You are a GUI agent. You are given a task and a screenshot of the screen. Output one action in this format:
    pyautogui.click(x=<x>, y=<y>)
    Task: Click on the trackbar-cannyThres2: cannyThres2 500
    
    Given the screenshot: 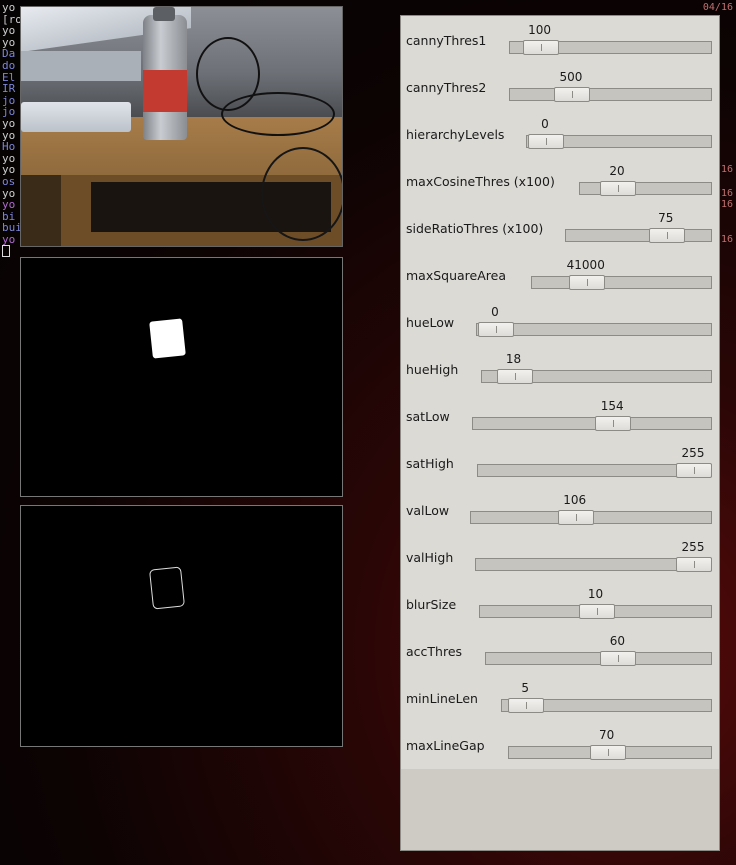 What is the action you would take?
    pyautogui.click(x=560, y=86)
    